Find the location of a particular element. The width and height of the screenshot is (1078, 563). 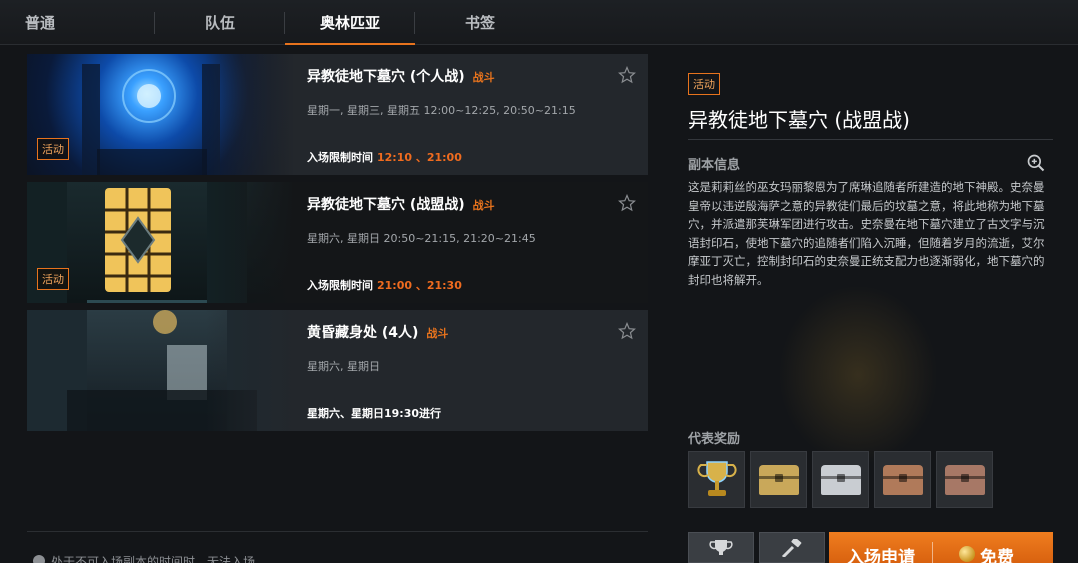

detail-background-gate is located at coordinates (858, 375).